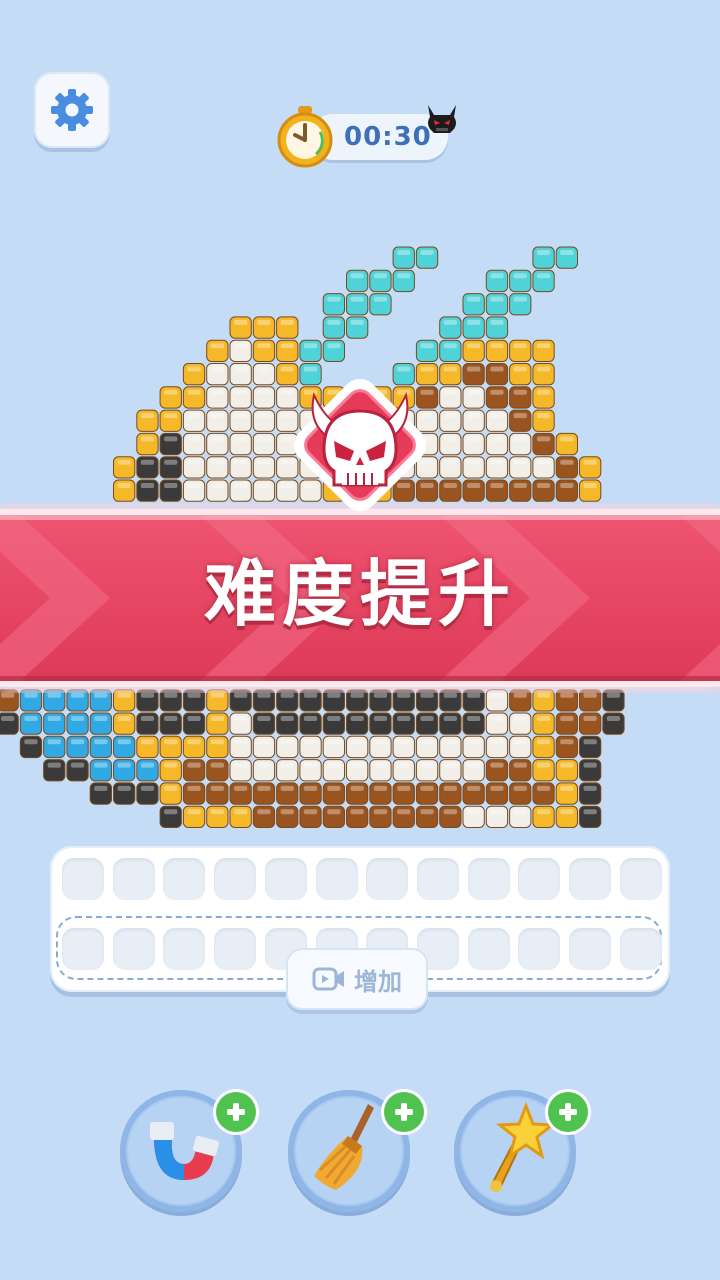 The height and width of the screenshot is (1280, 720). I want to click on powerup-star-wand-plus-icon, so click(568, 1112).